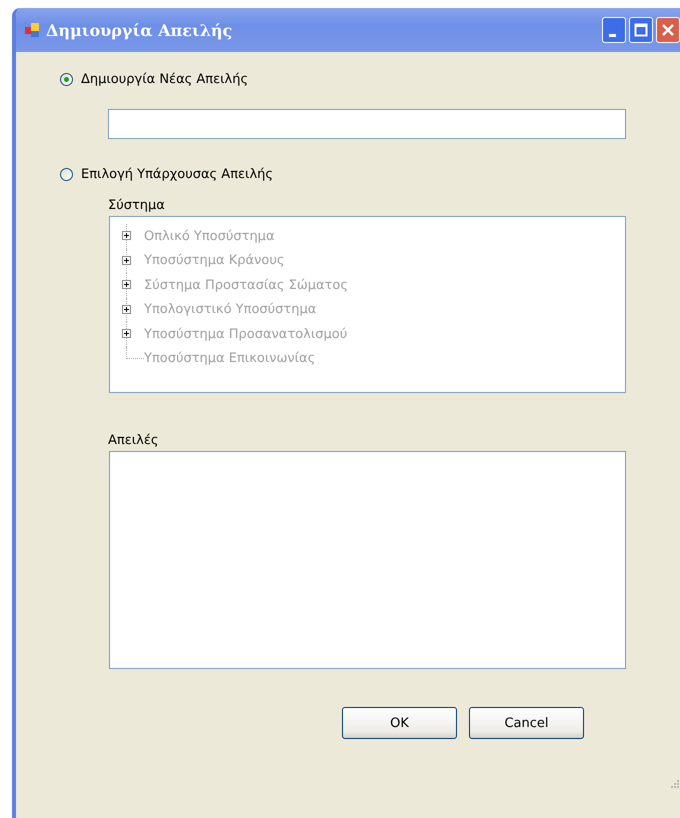 The width and height of the screenshot is (680, 818). What do you see at coordinates (612, 35) in the screenshot?
I see `minimize-icon` at bounding box center [612, 35].